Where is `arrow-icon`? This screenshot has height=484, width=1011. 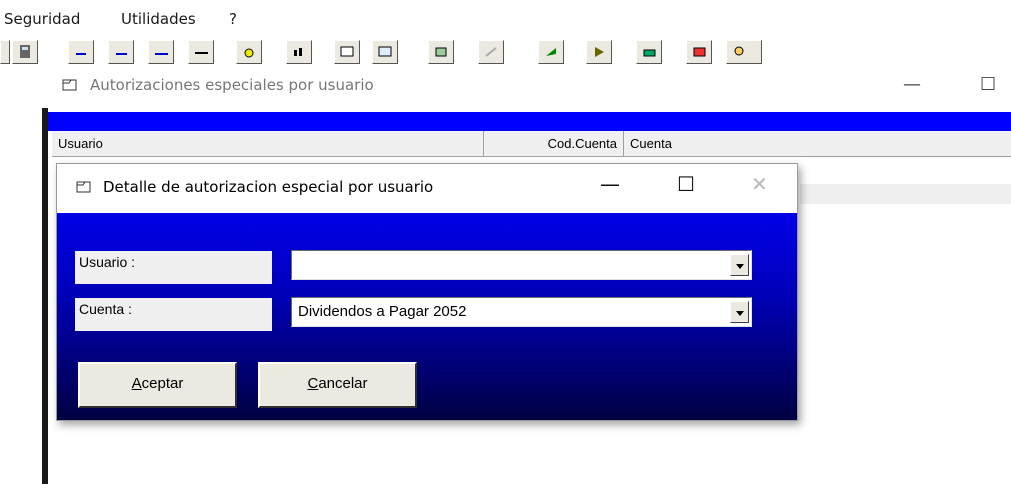 arrow-icon is located at coordinates (551, 52).